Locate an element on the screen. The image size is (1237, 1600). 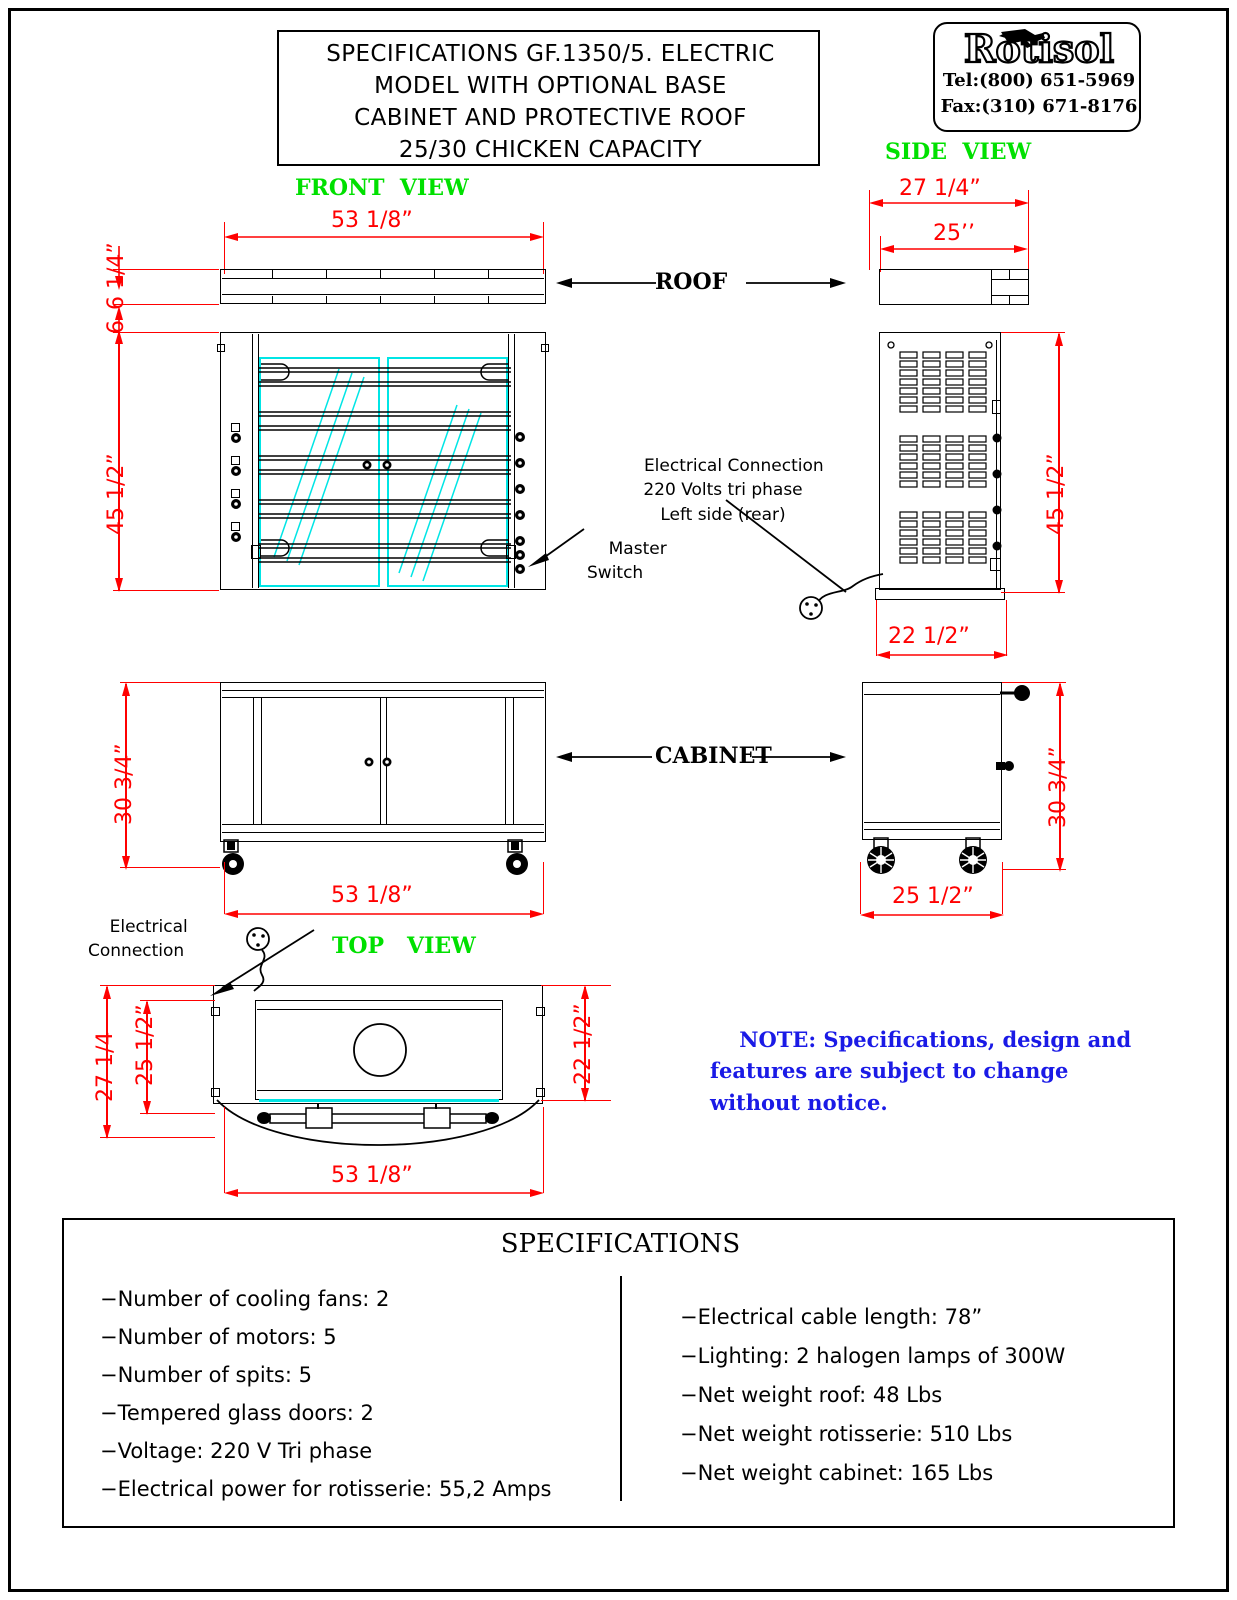
ext-side-roof-l is located at coordinates (870, 230).